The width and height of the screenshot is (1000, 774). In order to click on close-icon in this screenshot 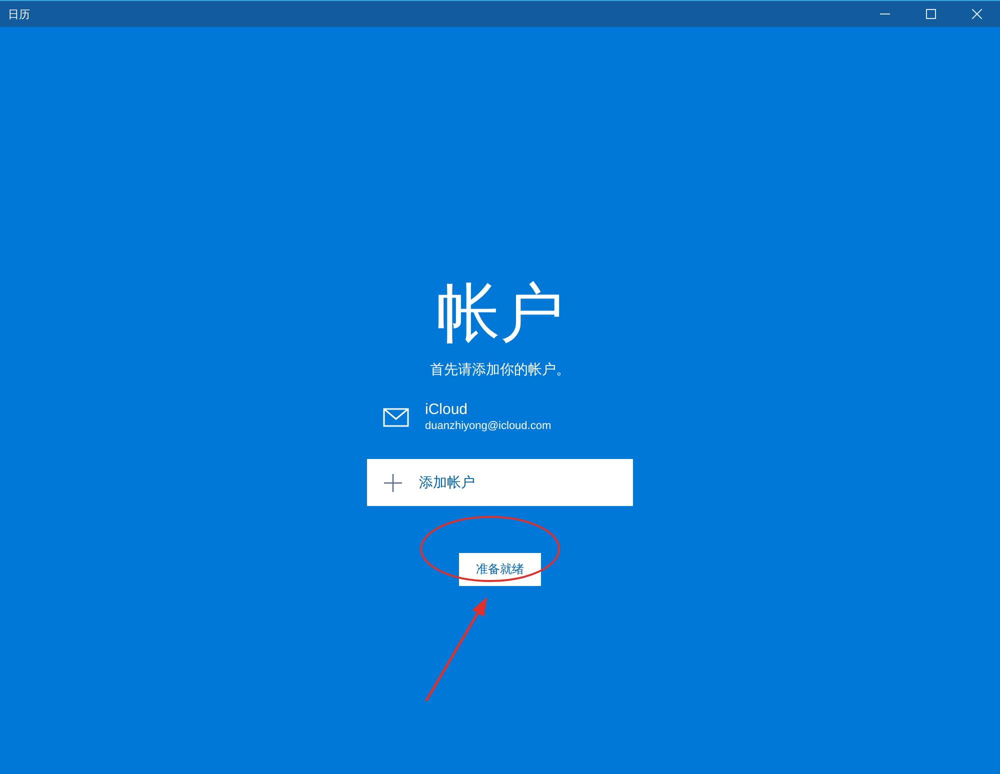, I will do `click(977, 14)`.